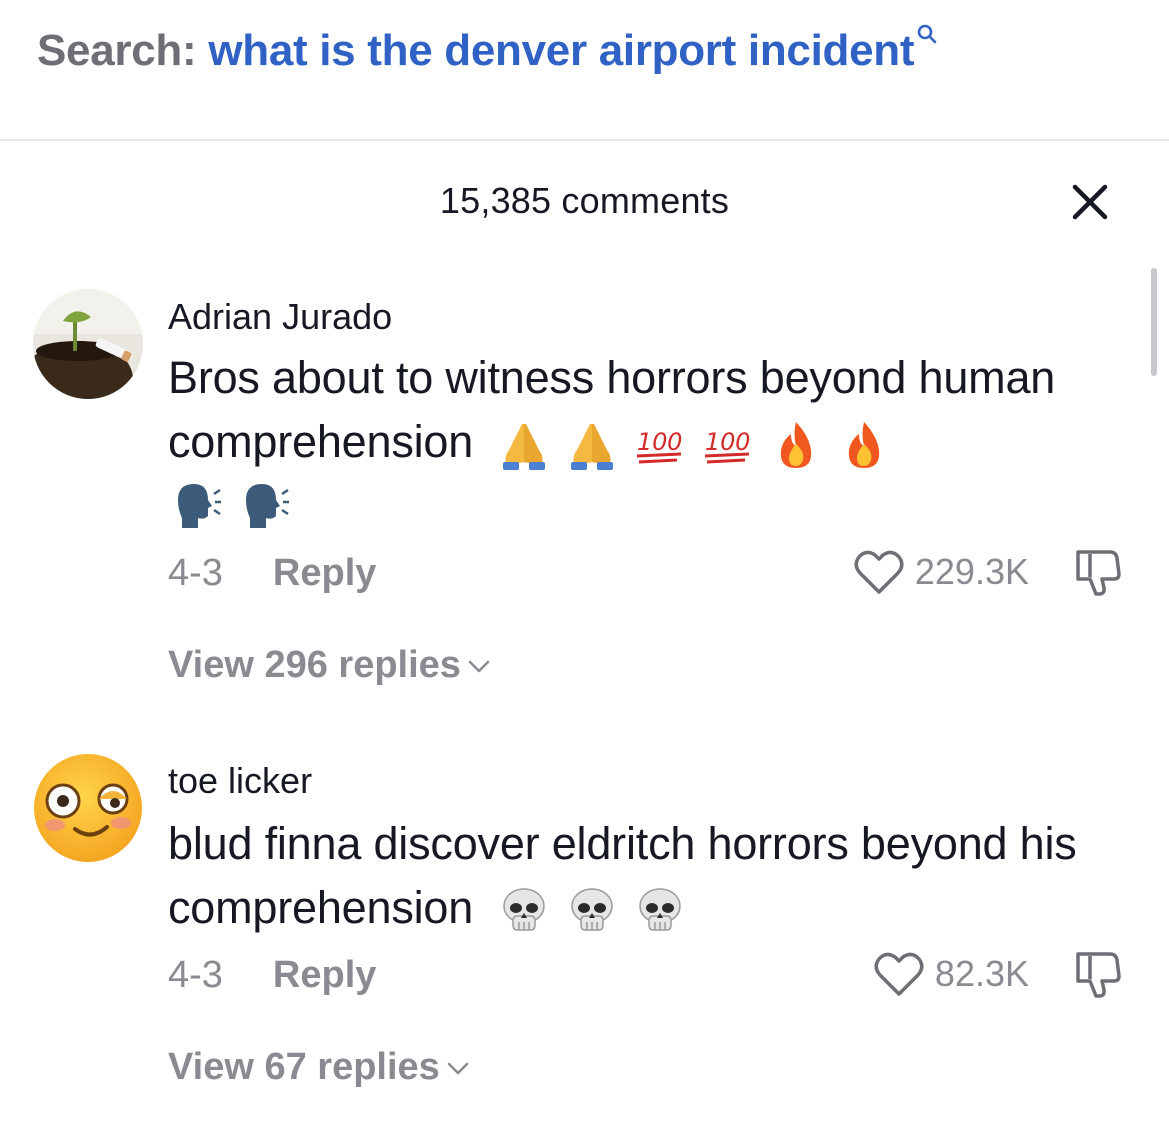  What do you see at coordinates (280, 317) in the screenshot?
I see `comment-username: Adrian Jurado` at bounding box center [280, 317].